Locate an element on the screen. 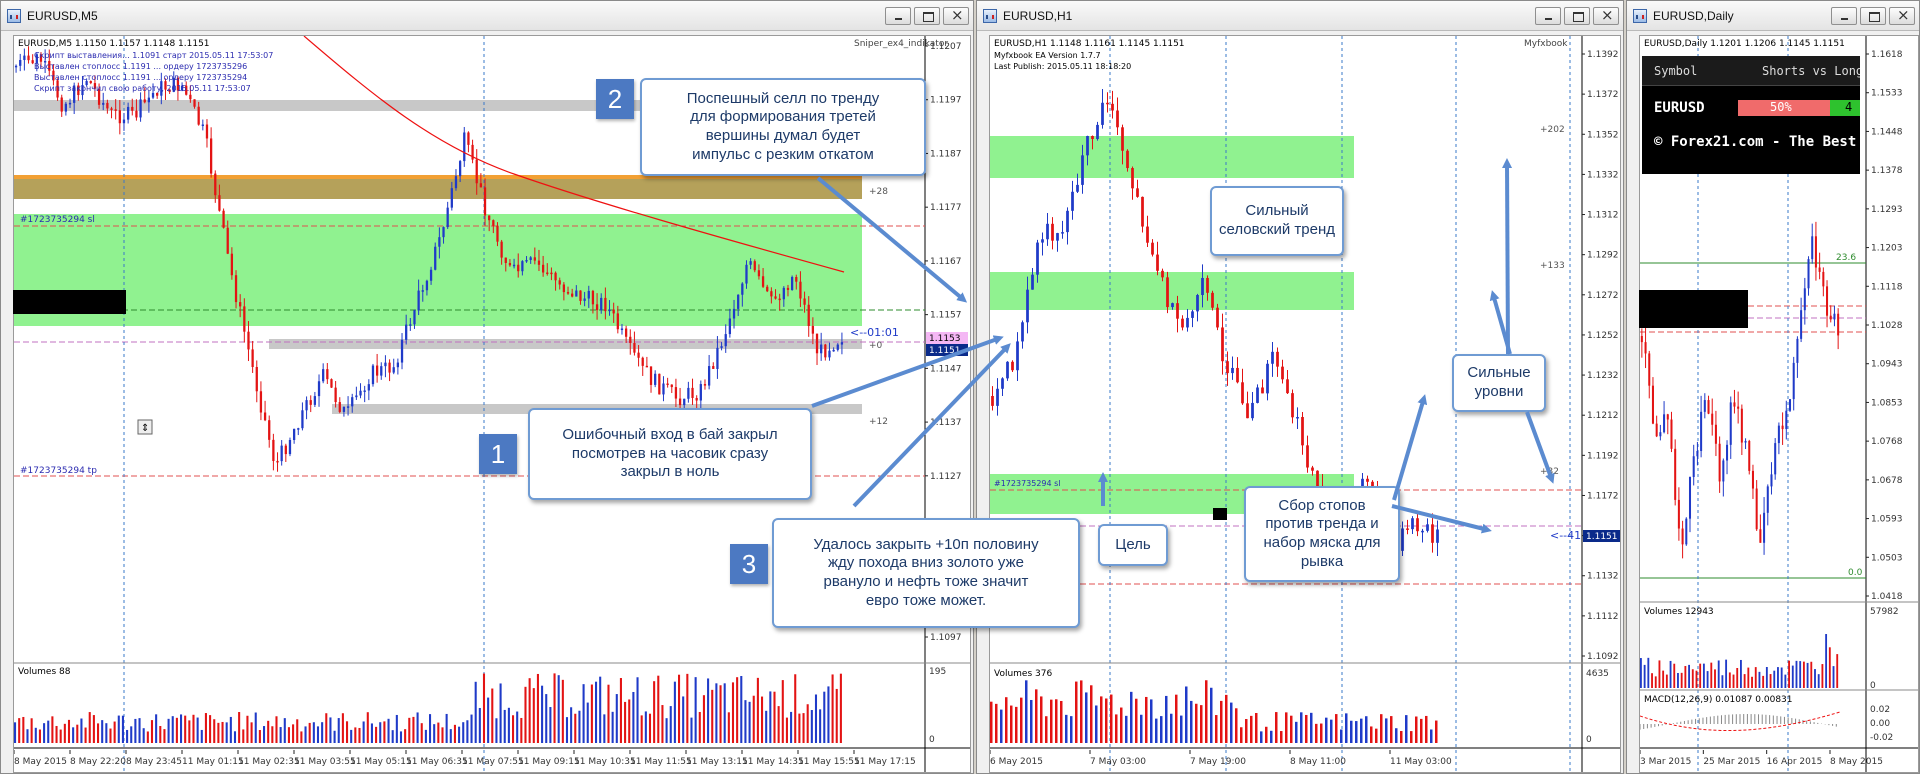  time-label: 11 May 09:15 is located at coordinates (549, 762).